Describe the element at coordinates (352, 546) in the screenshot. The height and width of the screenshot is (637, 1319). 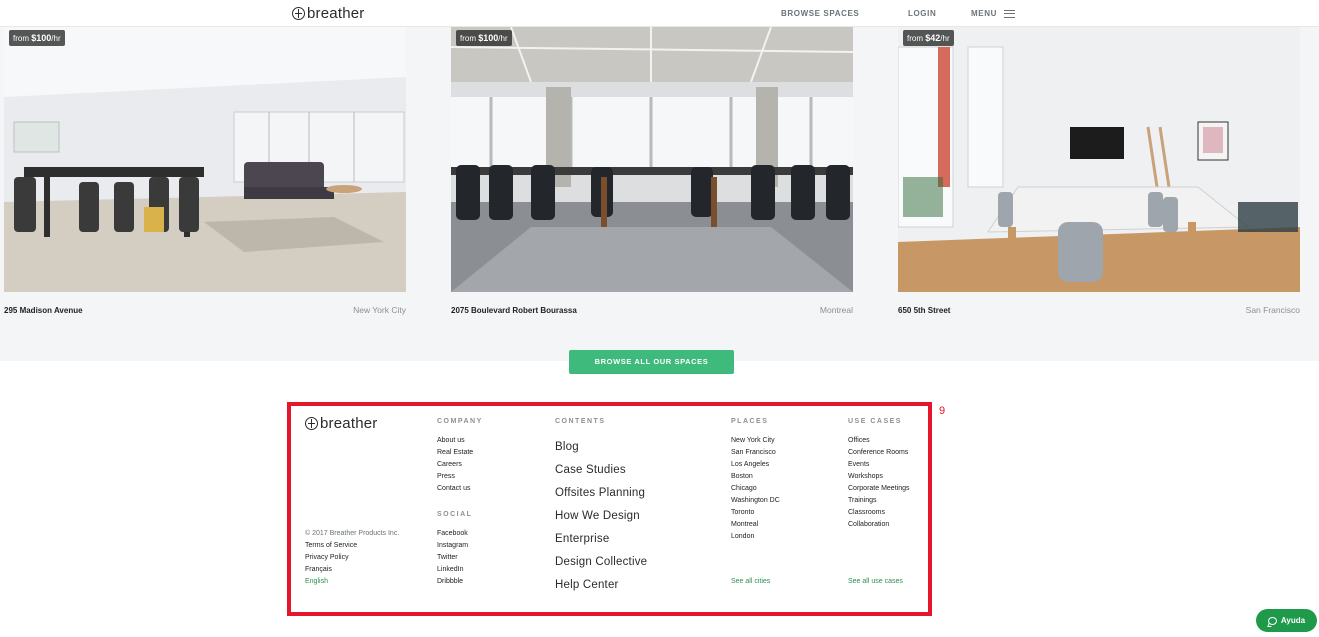
I see `terms-link: Terms of Service` at that location.